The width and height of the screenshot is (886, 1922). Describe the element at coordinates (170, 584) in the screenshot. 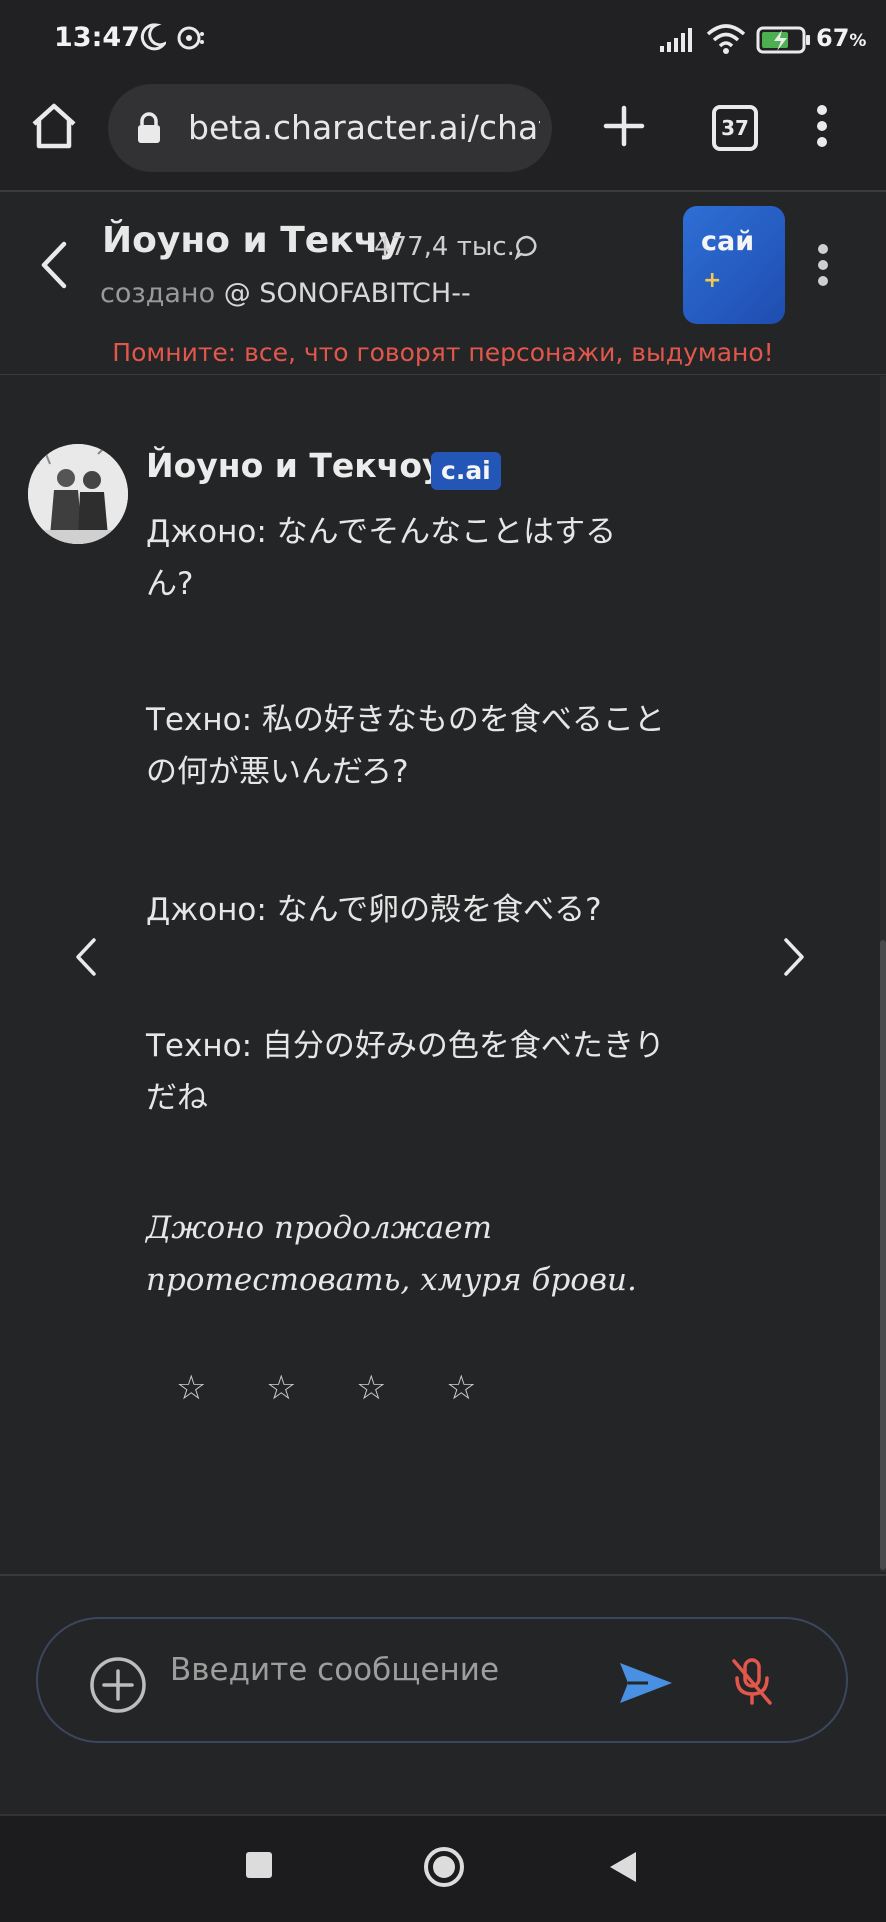

I see `message-line: ん?` at that location.